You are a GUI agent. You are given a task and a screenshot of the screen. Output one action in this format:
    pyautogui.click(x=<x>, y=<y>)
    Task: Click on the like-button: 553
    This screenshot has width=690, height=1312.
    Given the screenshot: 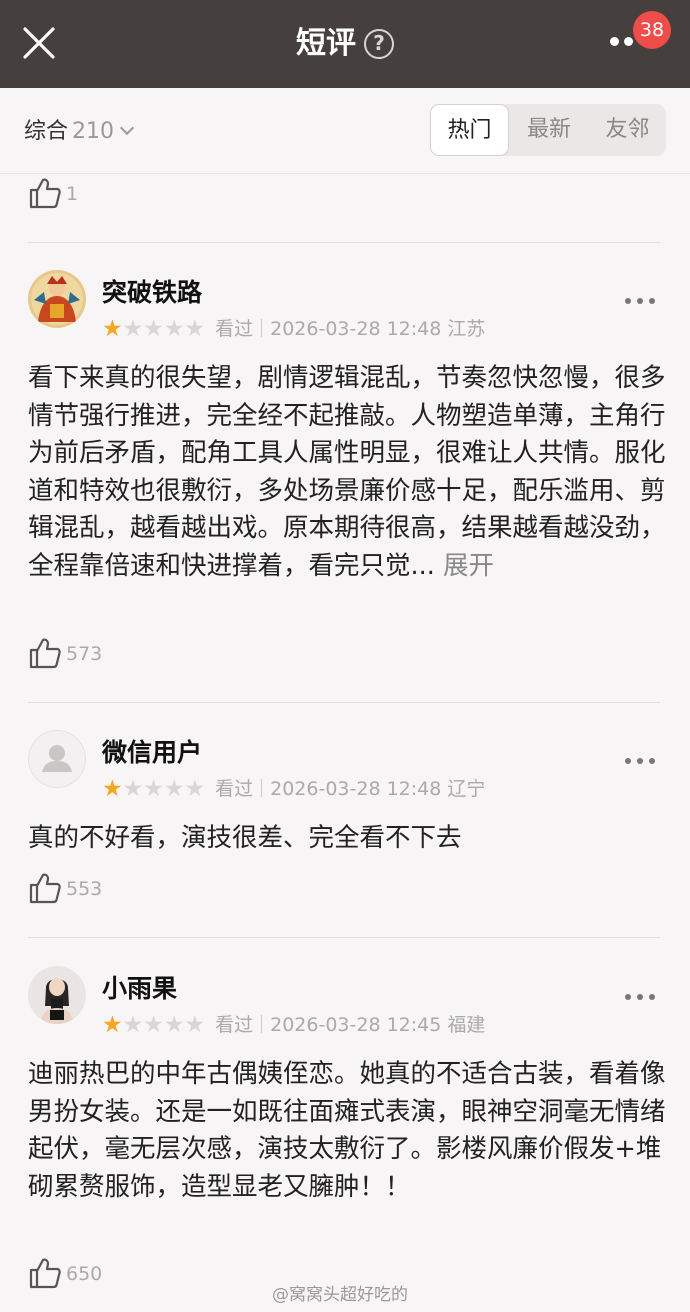 What is the action you would take?
    pyautogui.click(x=65, y=889)
    